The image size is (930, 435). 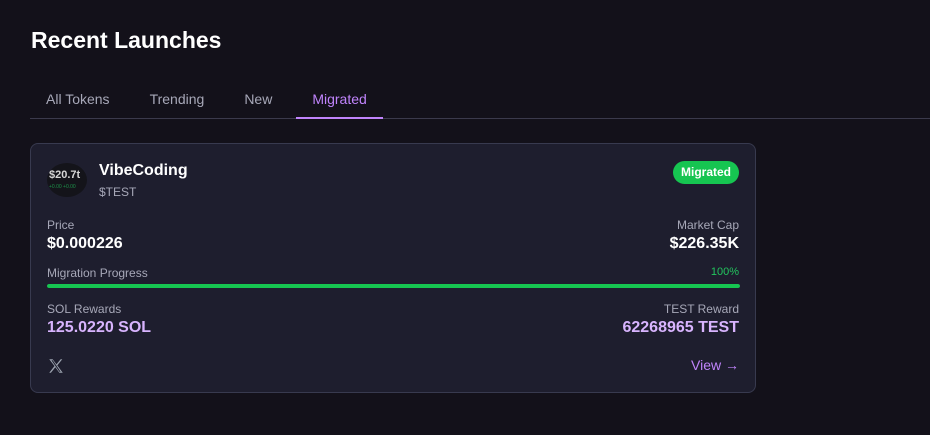 I want to click on tab-new: New, so click(x=258, y=99).